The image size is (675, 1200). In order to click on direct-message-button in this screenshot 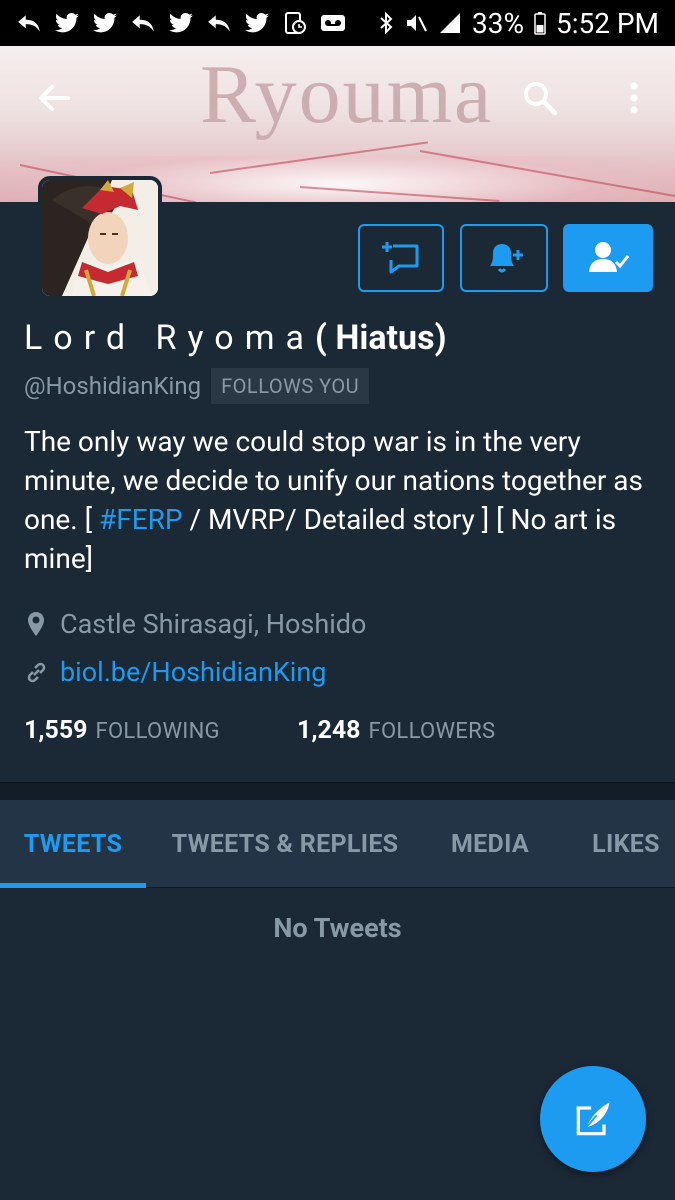, I will do `click(401, 258)`.